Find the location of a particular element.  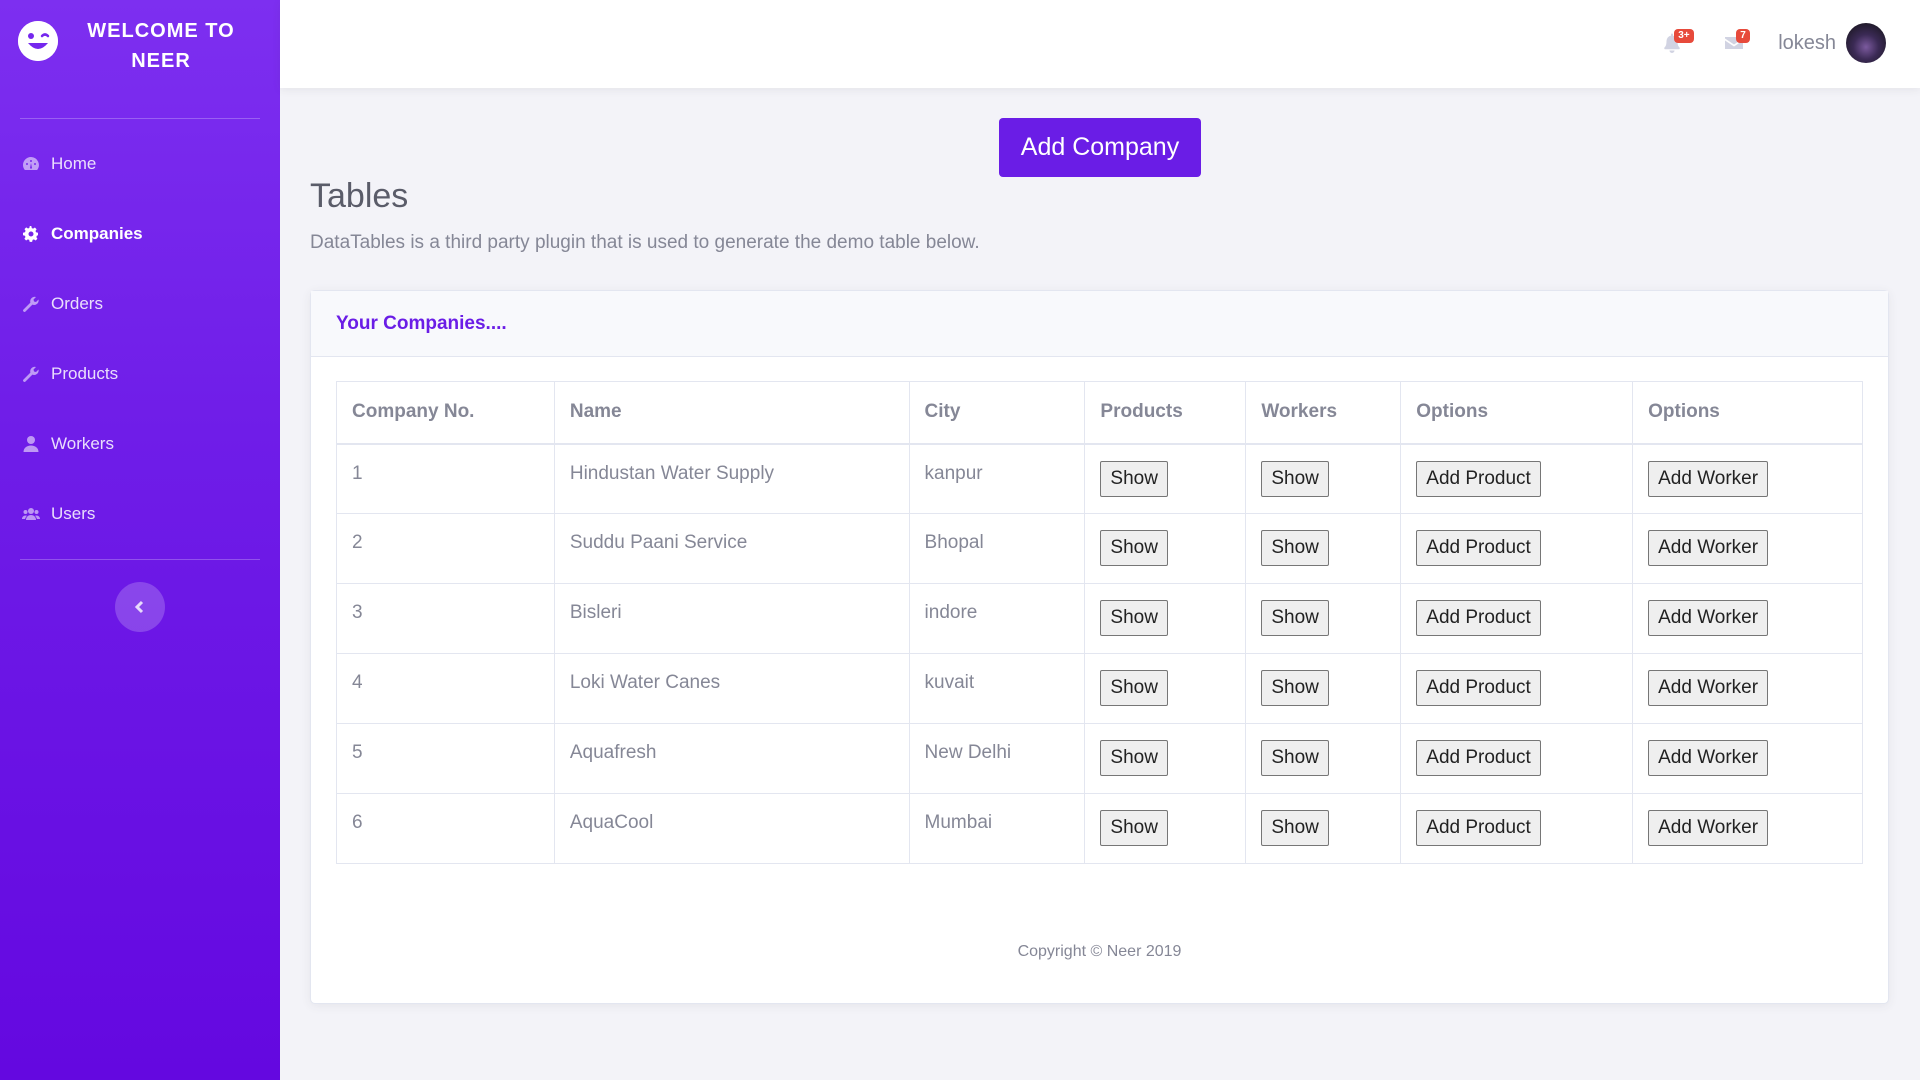

company-city: Bhopal is located at coordinates (997, 548).